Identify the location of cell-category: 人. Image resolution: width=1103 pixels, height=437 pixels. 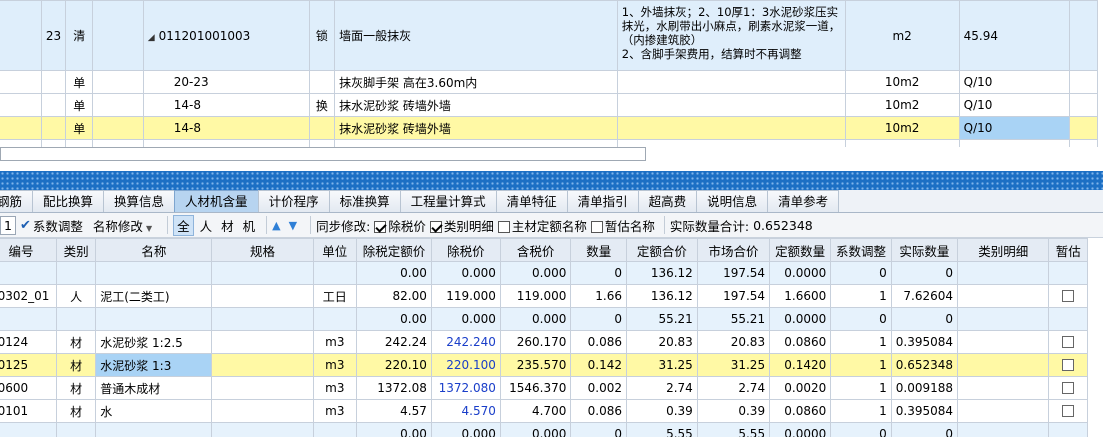
(76, 296).